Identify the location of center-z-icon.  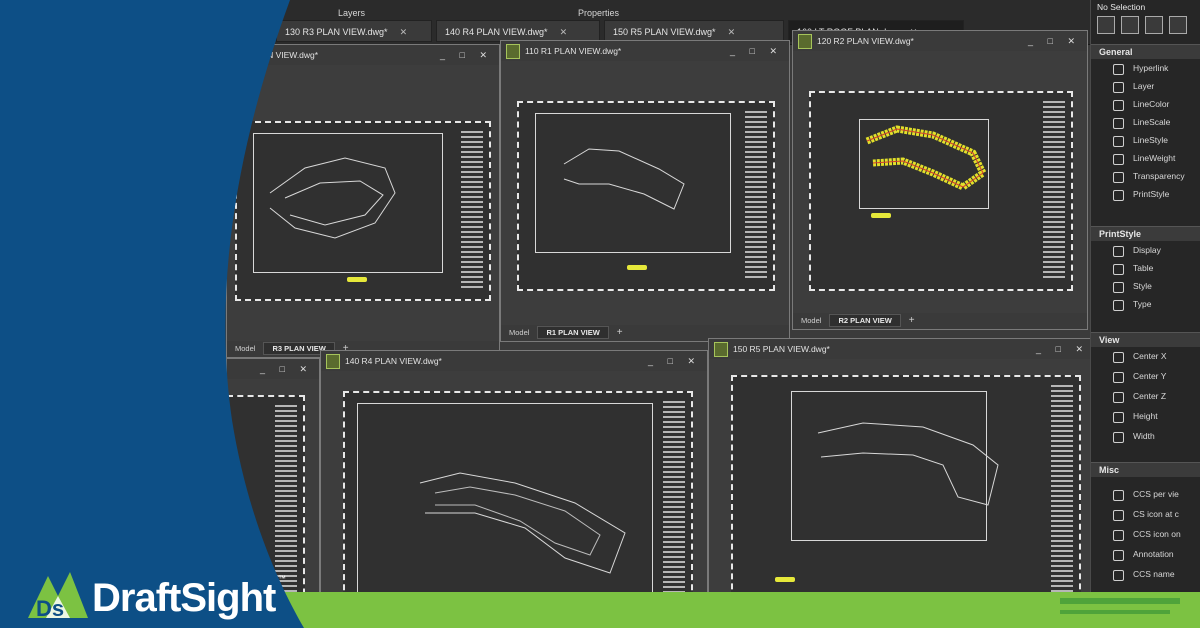
(1118, 397).